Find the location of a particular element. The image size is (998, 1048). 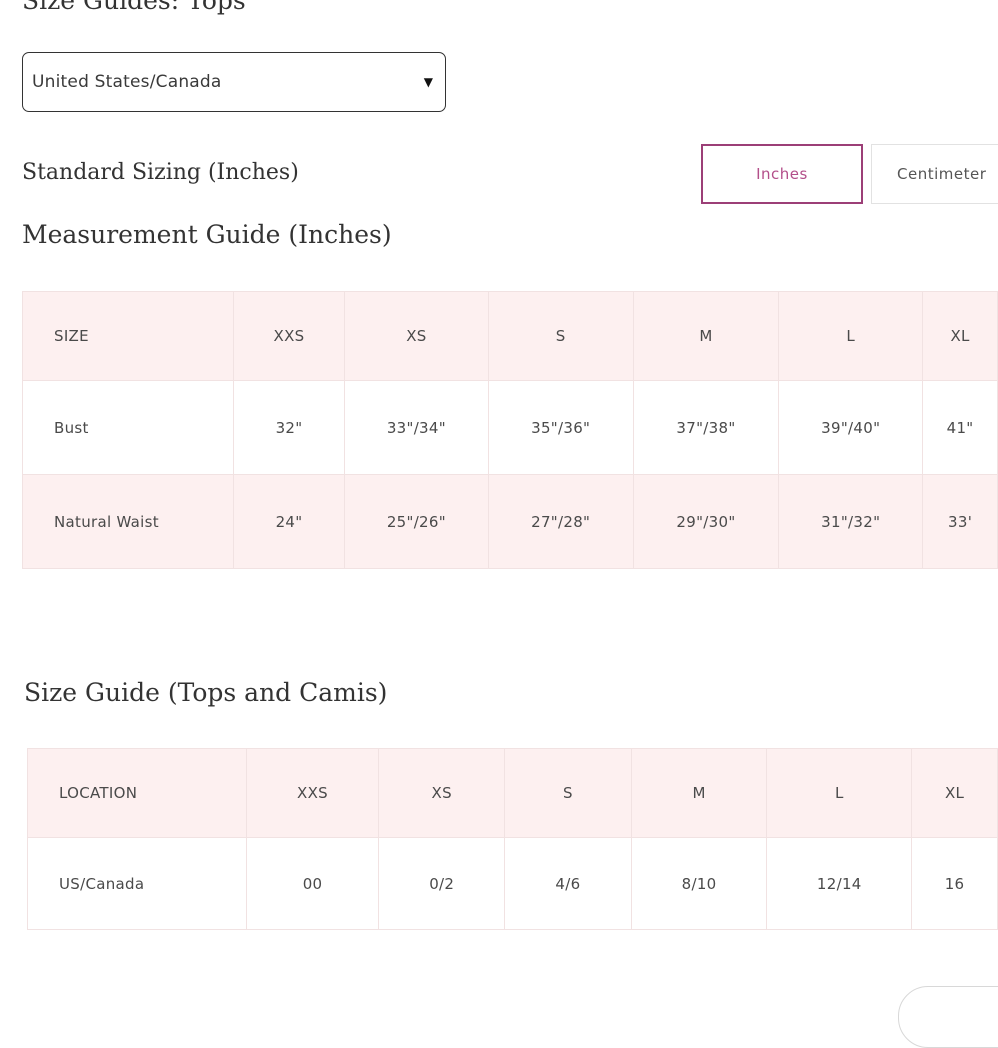

table-cell: 4/6 is located at coordinates (568, 883).